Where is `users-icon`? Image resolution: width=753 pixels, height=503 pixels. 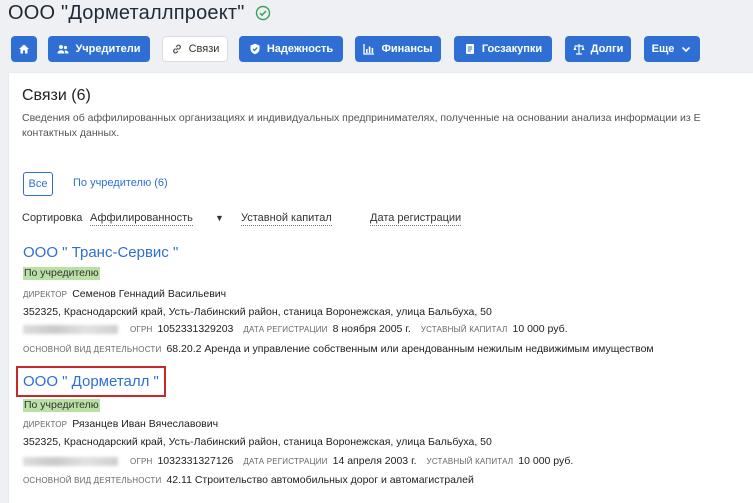
users-icon is located at coordinates (63, 49).